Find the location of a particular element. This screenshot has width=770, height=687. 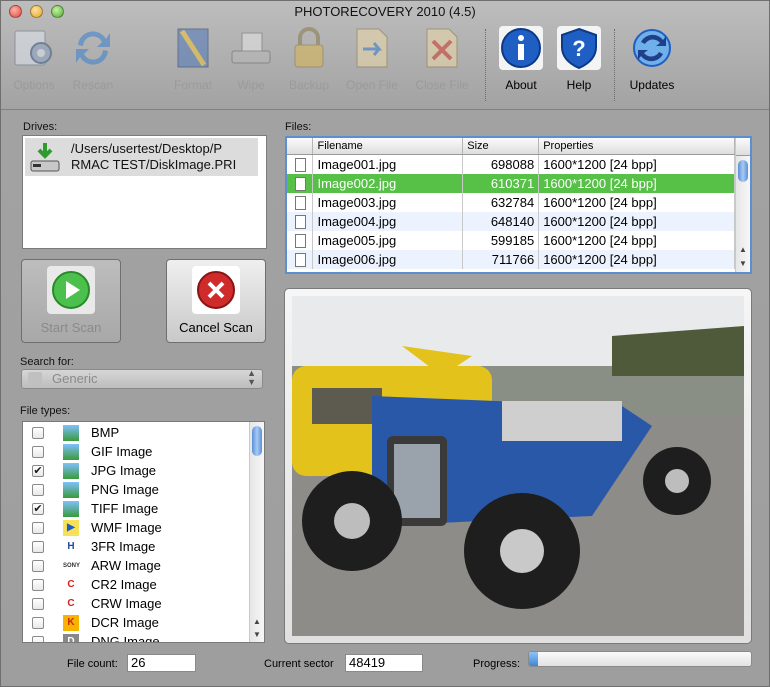

options-gear-icon is located at coordinates (33, 48).